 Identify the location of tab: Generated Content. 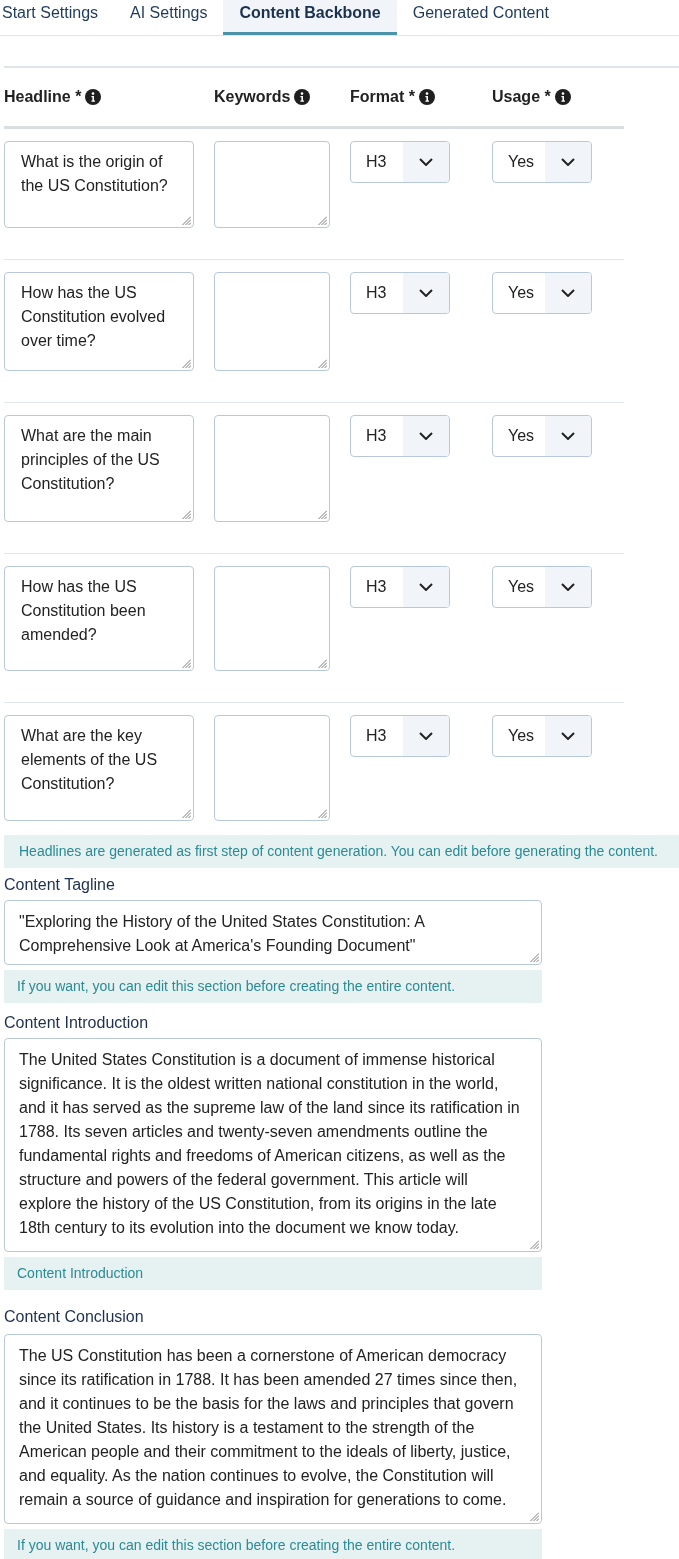
(480, 17).